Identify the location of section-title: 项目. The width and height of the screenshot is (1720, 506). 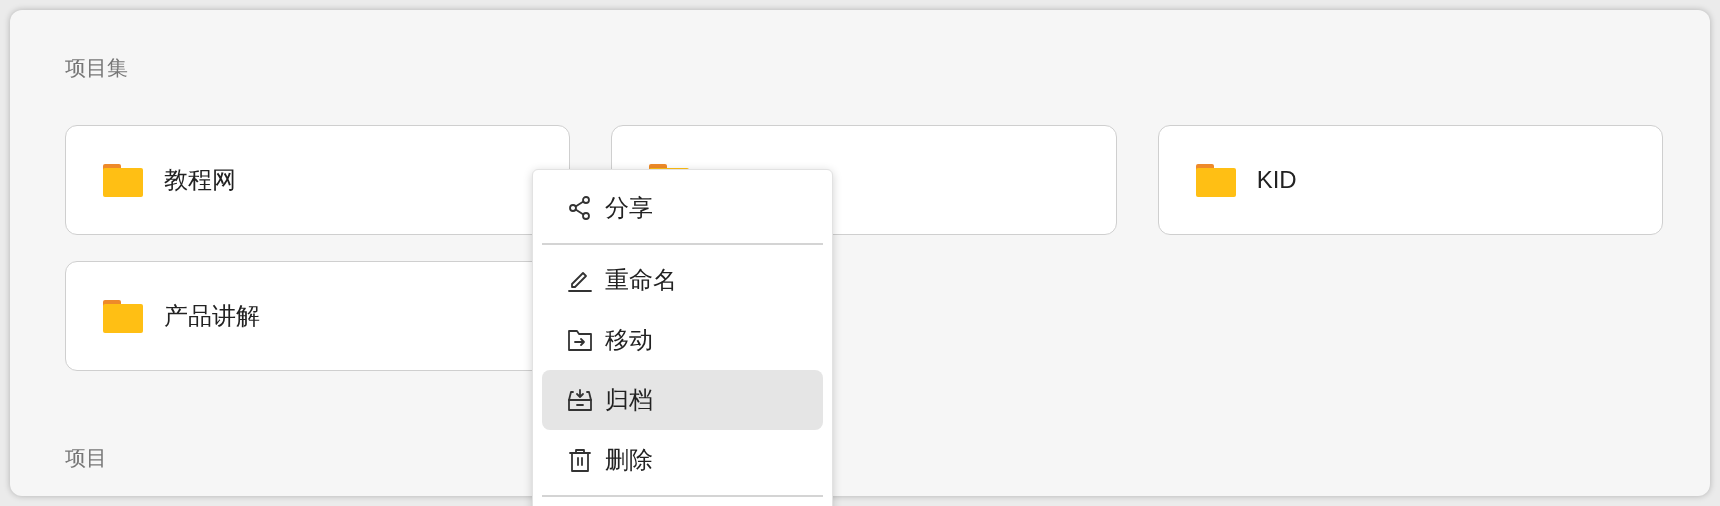
(86, 458).